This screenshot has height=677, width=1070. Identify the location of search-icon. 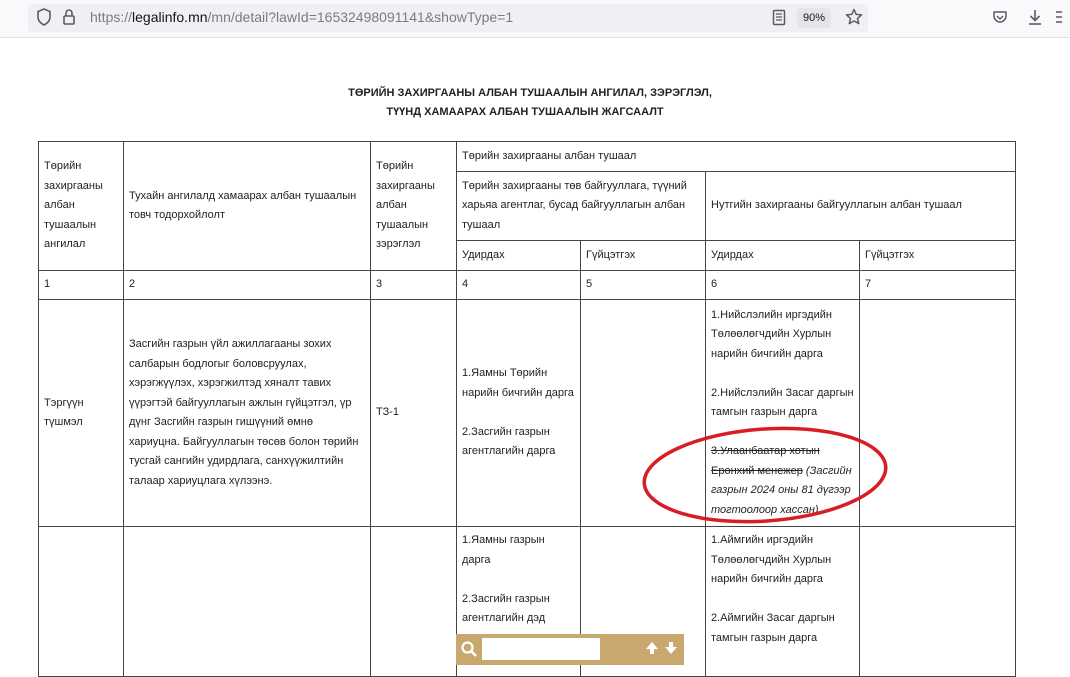
(469, 651).